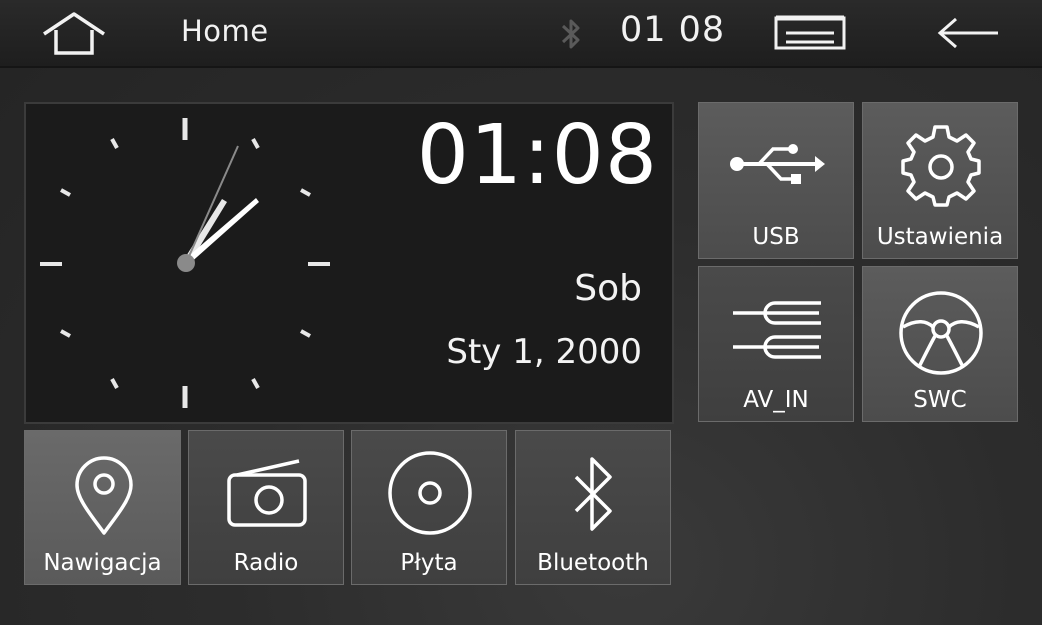  What do you see at coordinates (537, 155) in the screenshot?
I see `digital-time: 01:08` at bounding box center [537, 155].